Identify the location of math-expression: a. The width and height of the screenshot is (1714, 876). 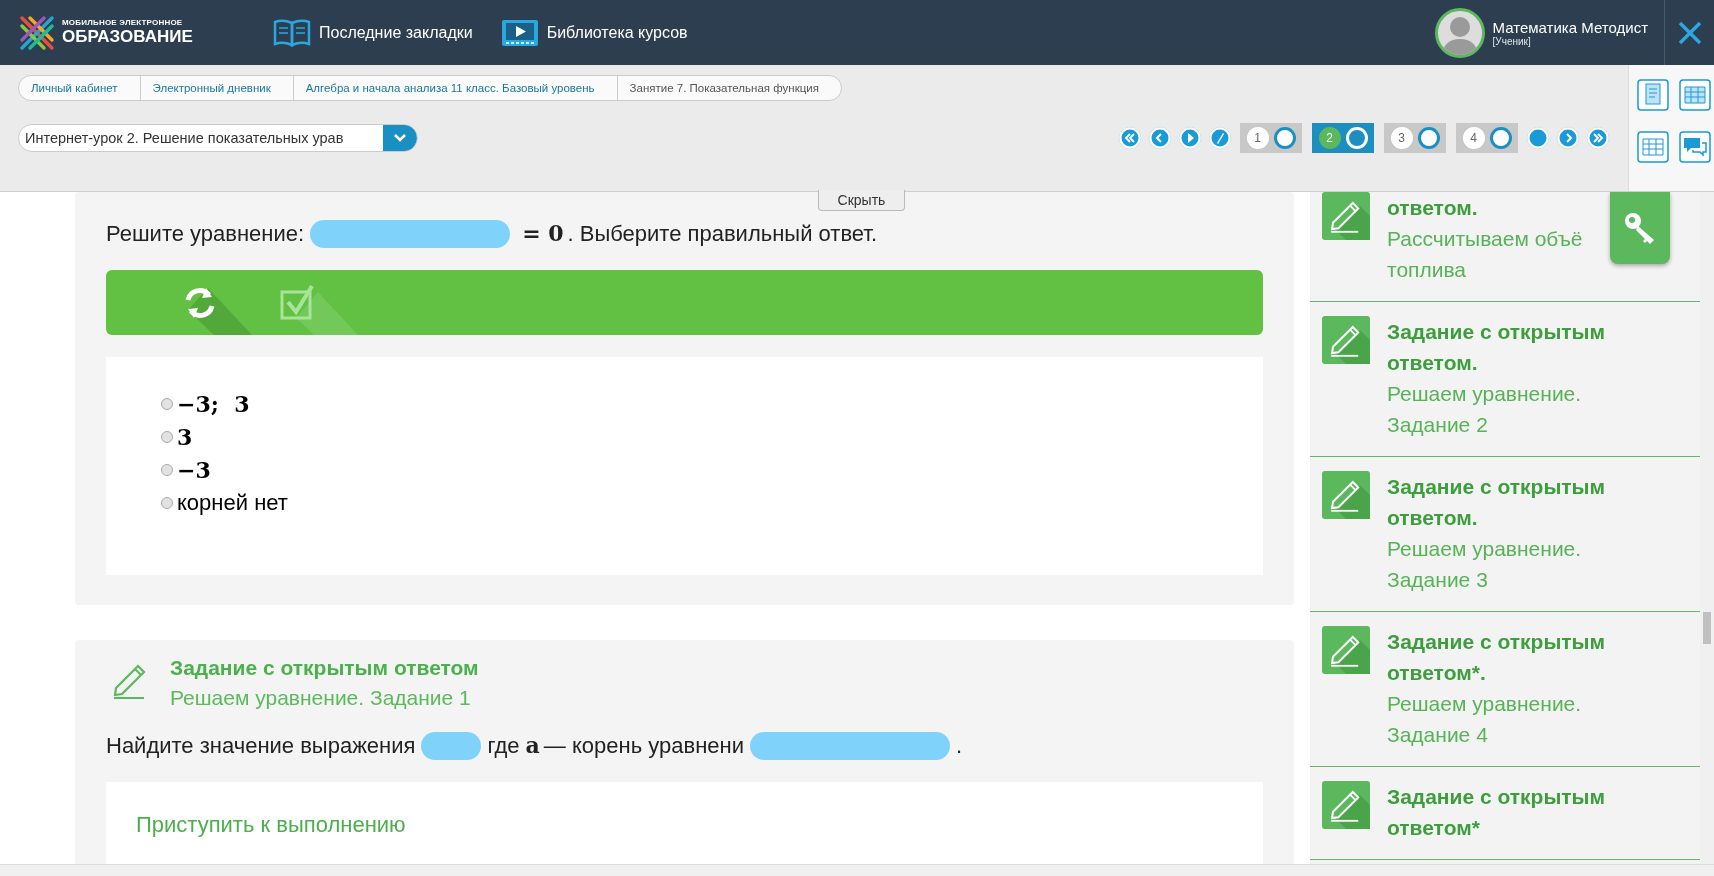
(532, 745).